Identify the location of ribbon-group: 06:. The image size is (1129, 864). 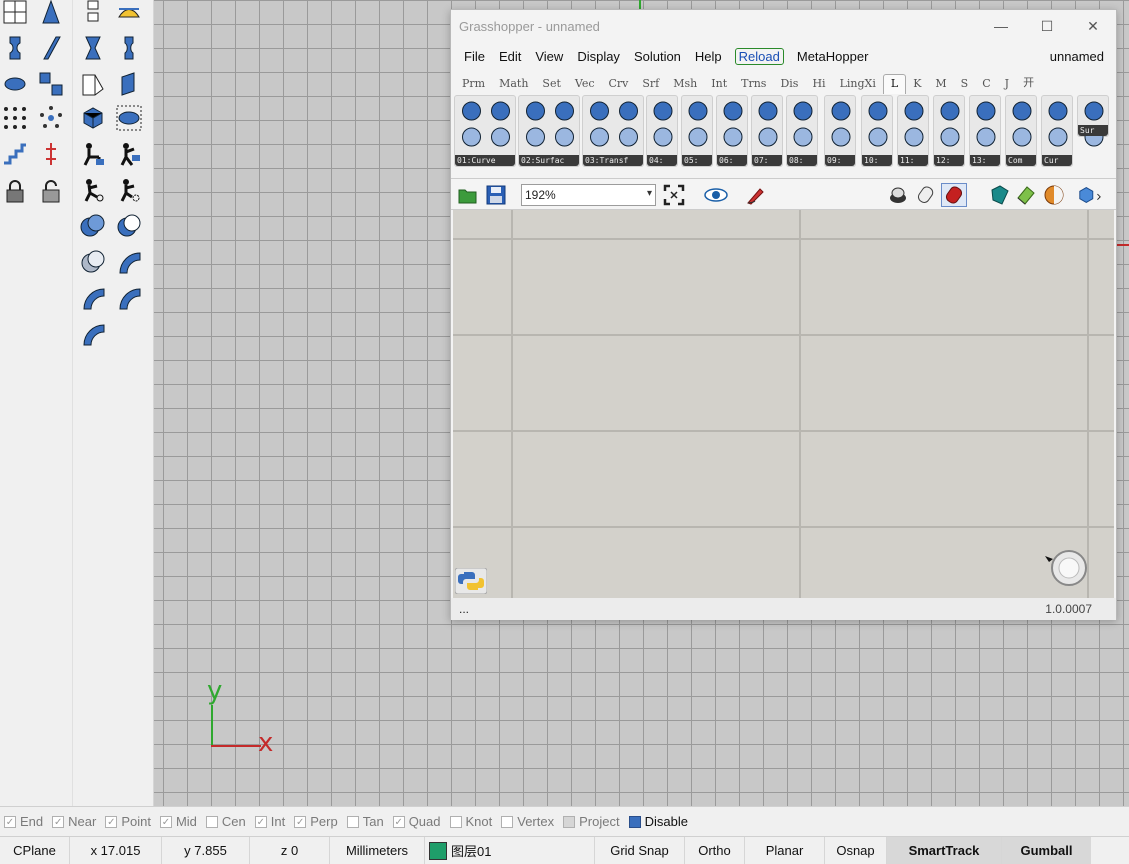
(732, 131).